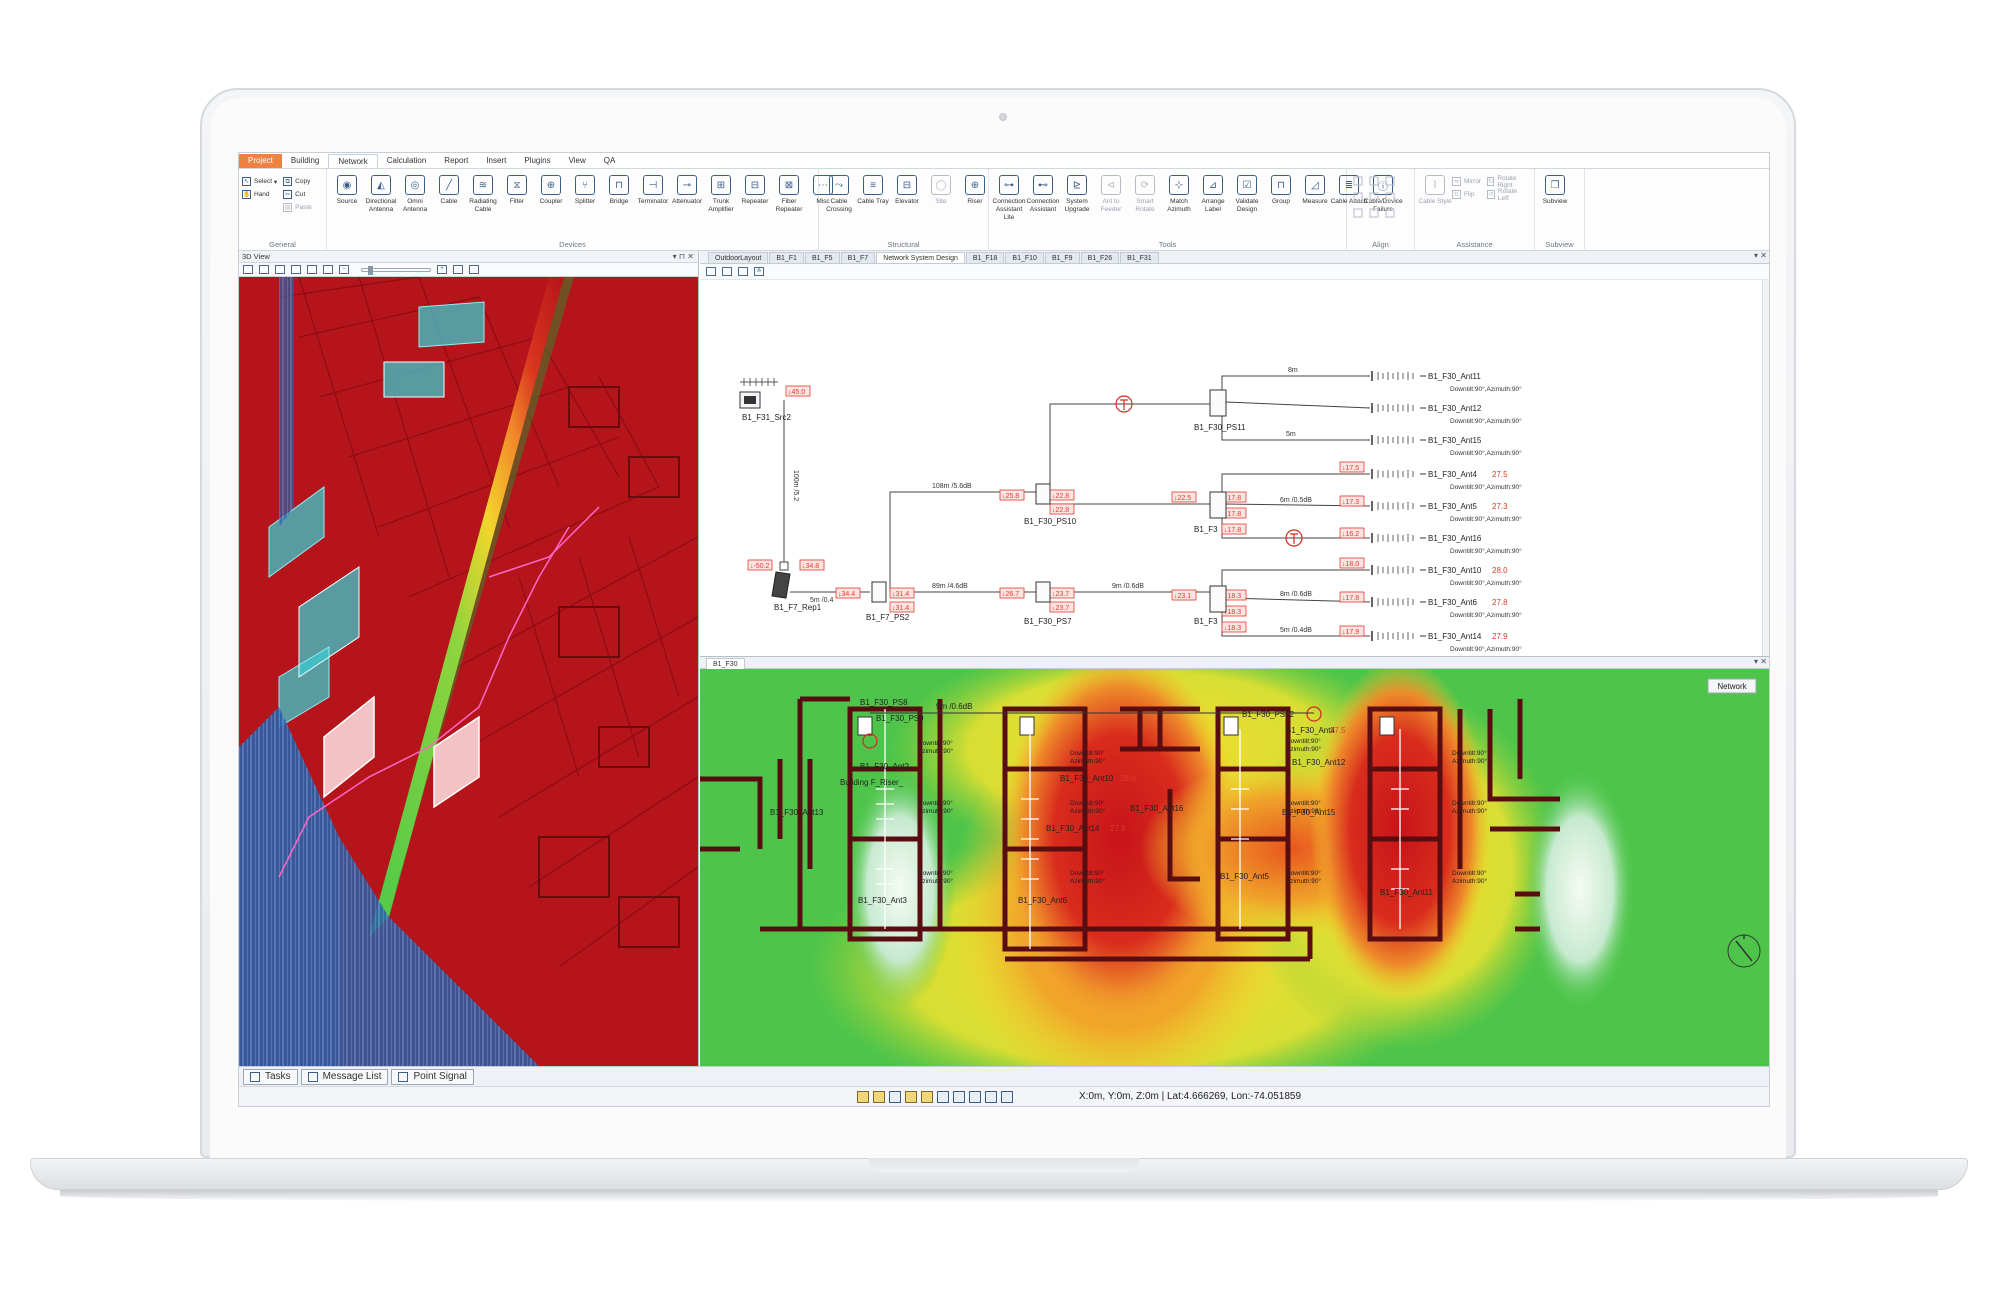  I want to click on fit-icon, so click(458, 269).